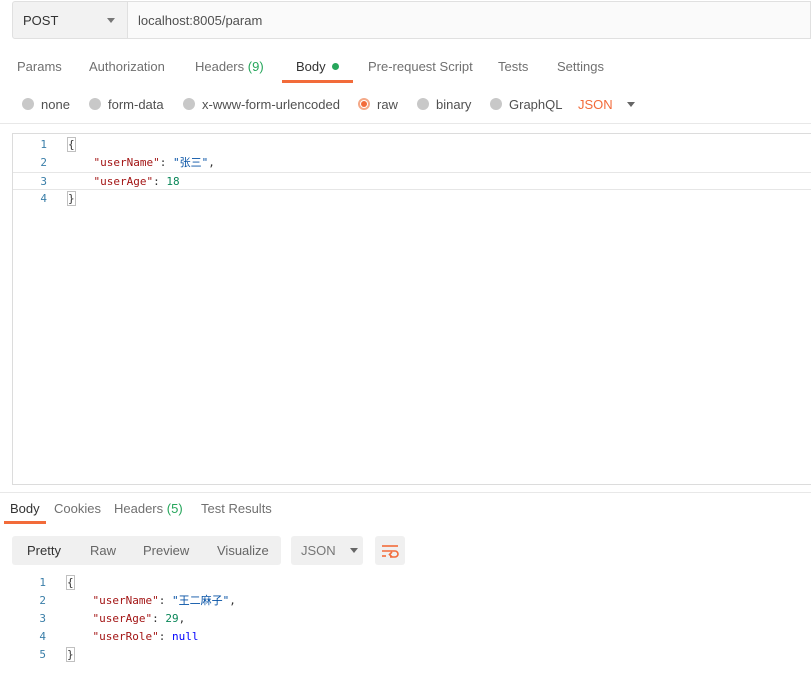  Describe the element at coordinates (42, 654) in the screenshot. I see `line-number: 5` at that location.